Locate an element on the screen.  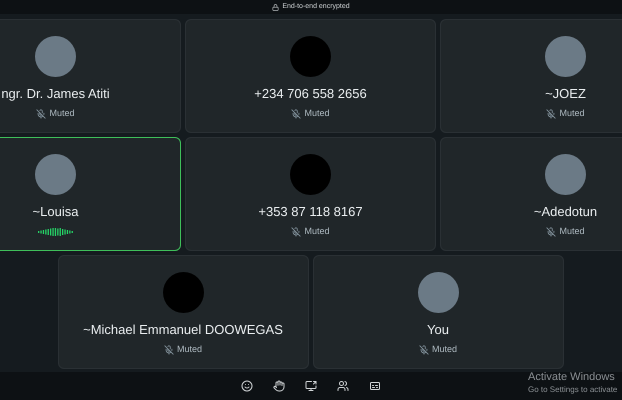
participant-name: ~JOEZ is located at coordinates (565, 94).